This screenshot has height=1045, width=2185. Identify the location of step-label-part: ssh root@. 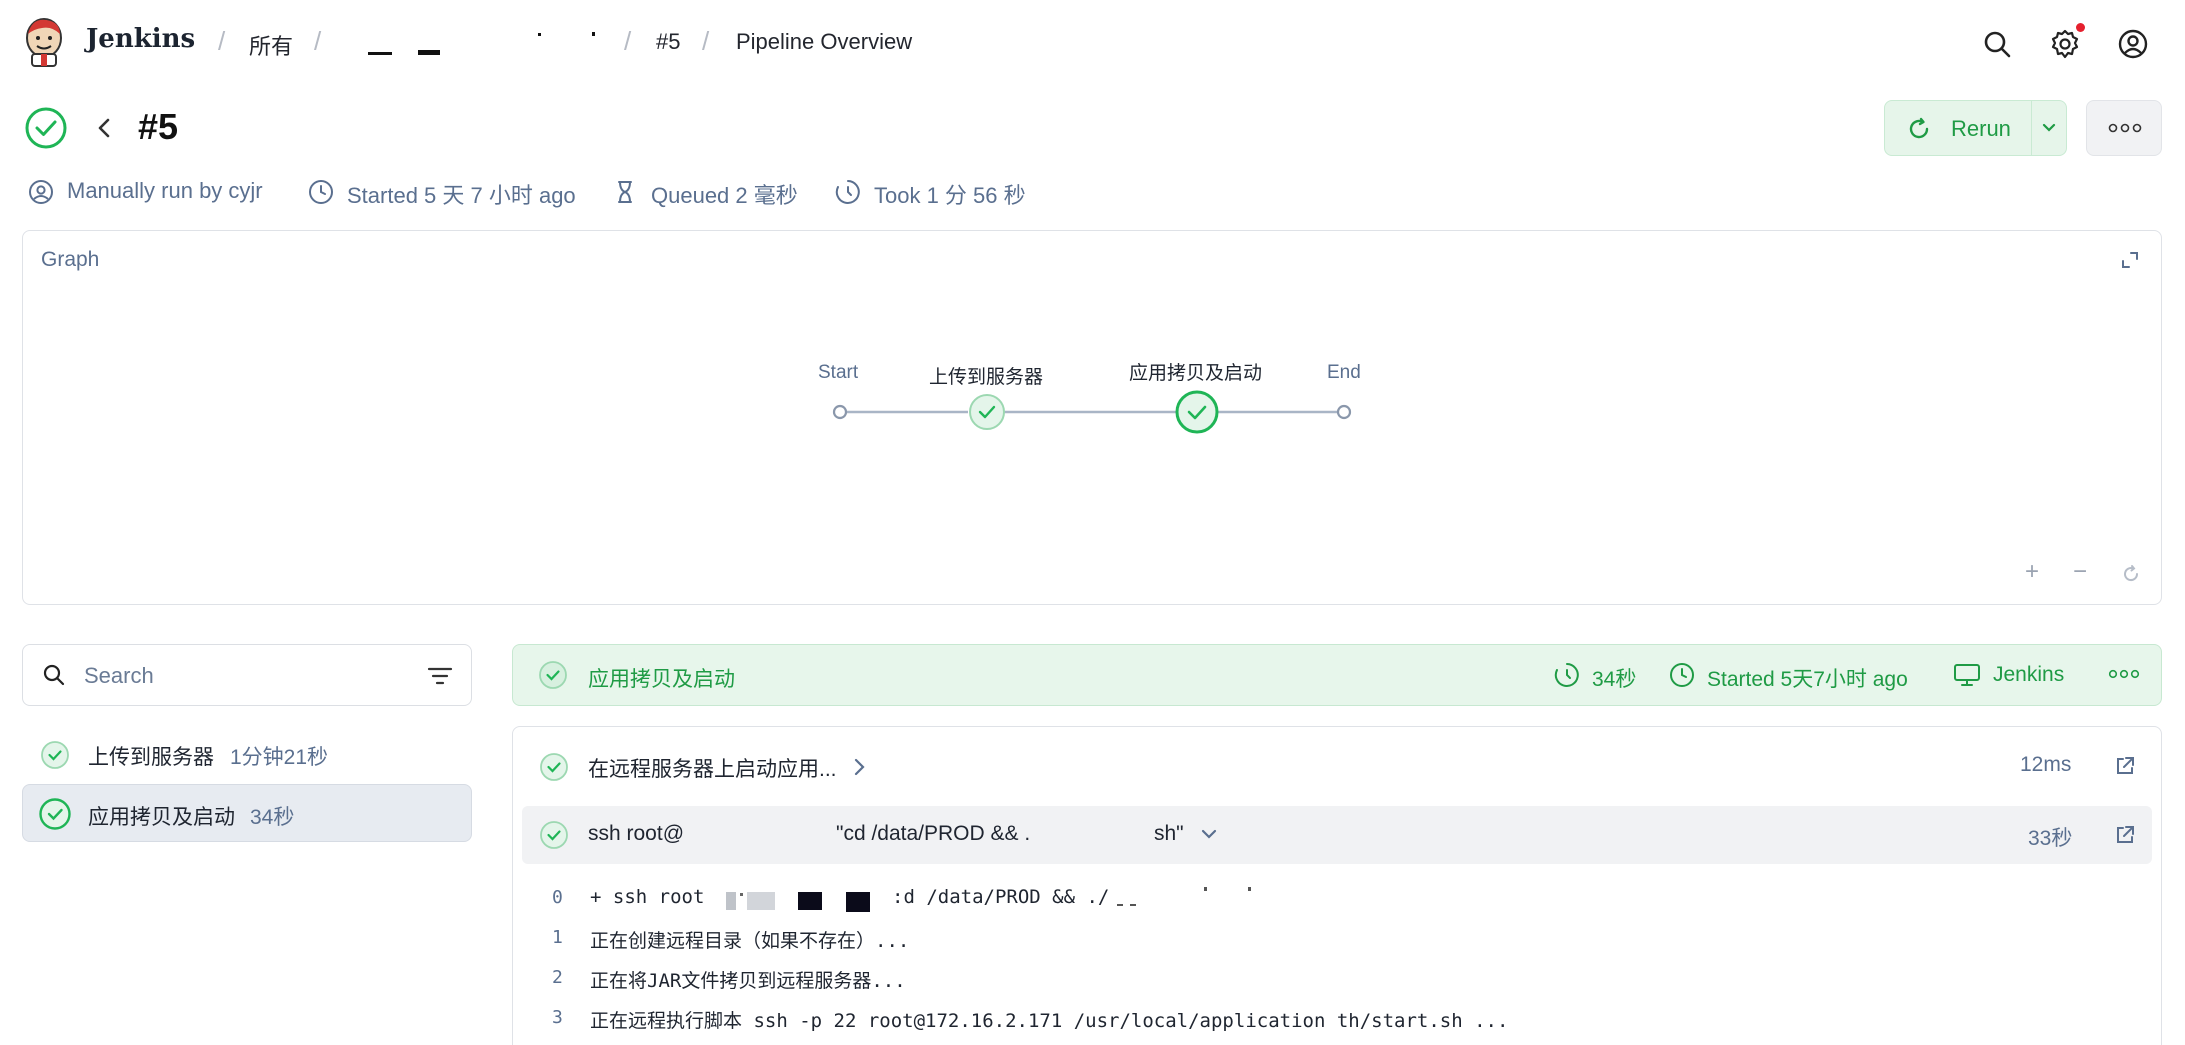
(636, 833).